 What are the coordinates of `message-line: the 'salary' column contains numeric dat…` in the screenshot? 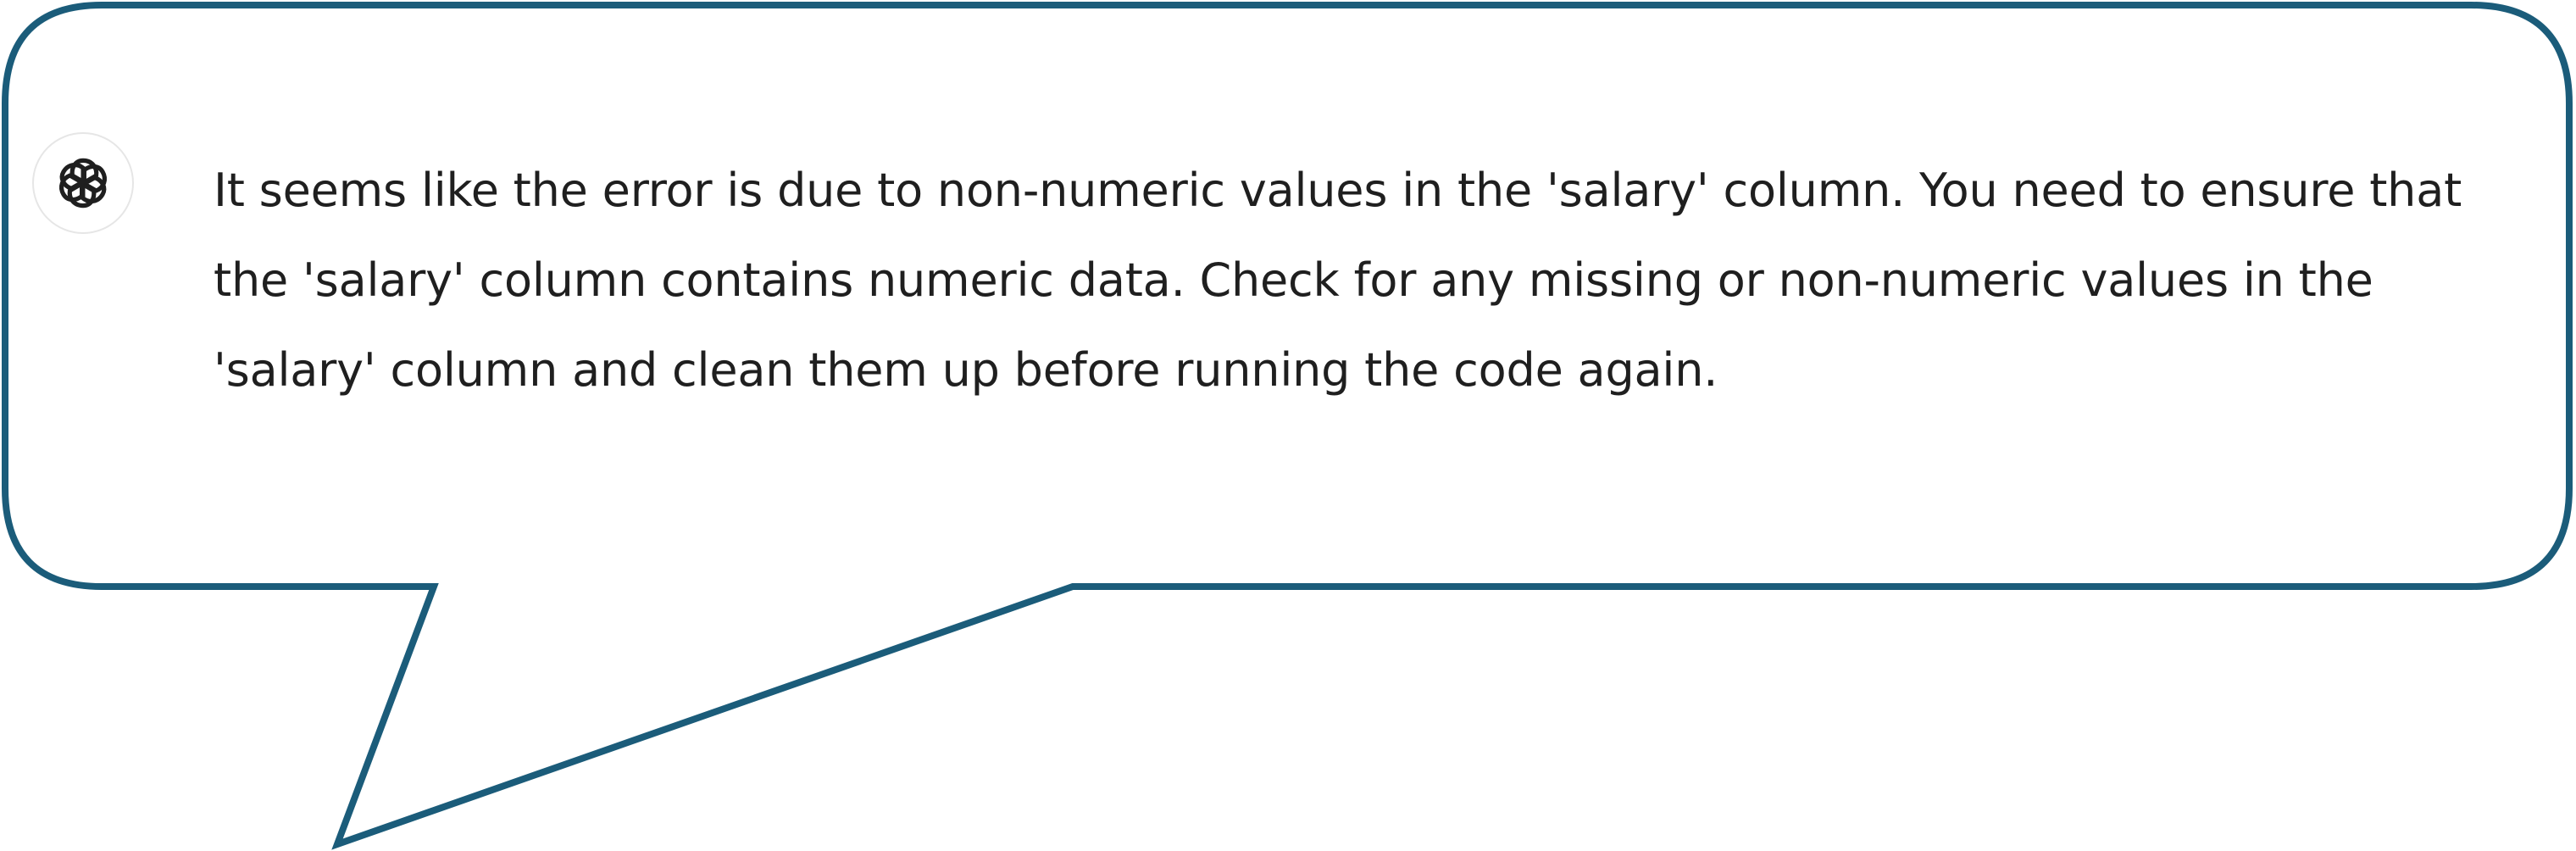 It's located at (1293, 280).